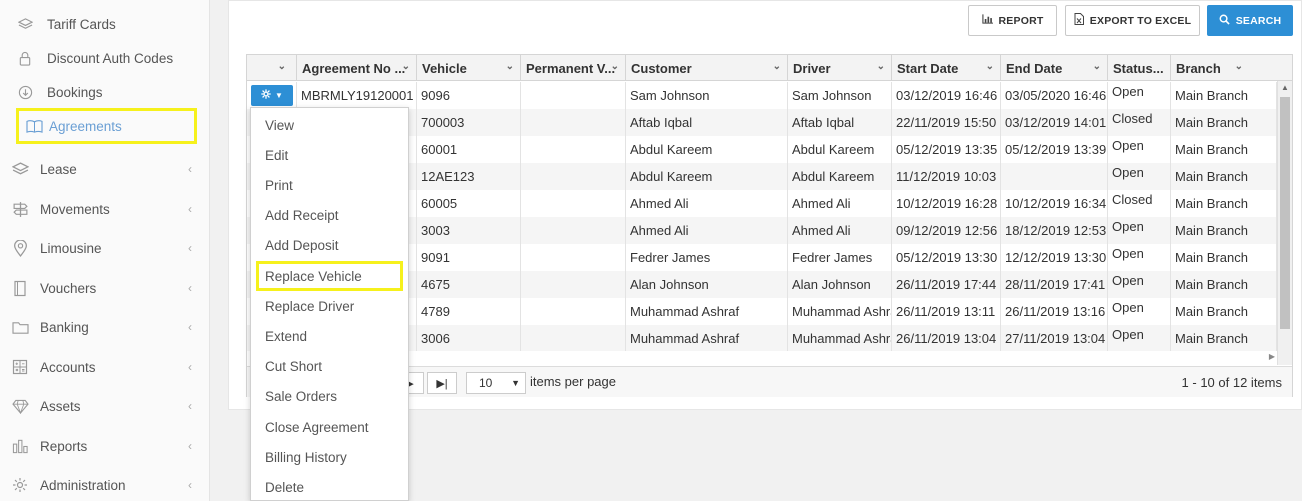  I want to click on column-header-start-date: Start Date ⌄, so click(946, 68).